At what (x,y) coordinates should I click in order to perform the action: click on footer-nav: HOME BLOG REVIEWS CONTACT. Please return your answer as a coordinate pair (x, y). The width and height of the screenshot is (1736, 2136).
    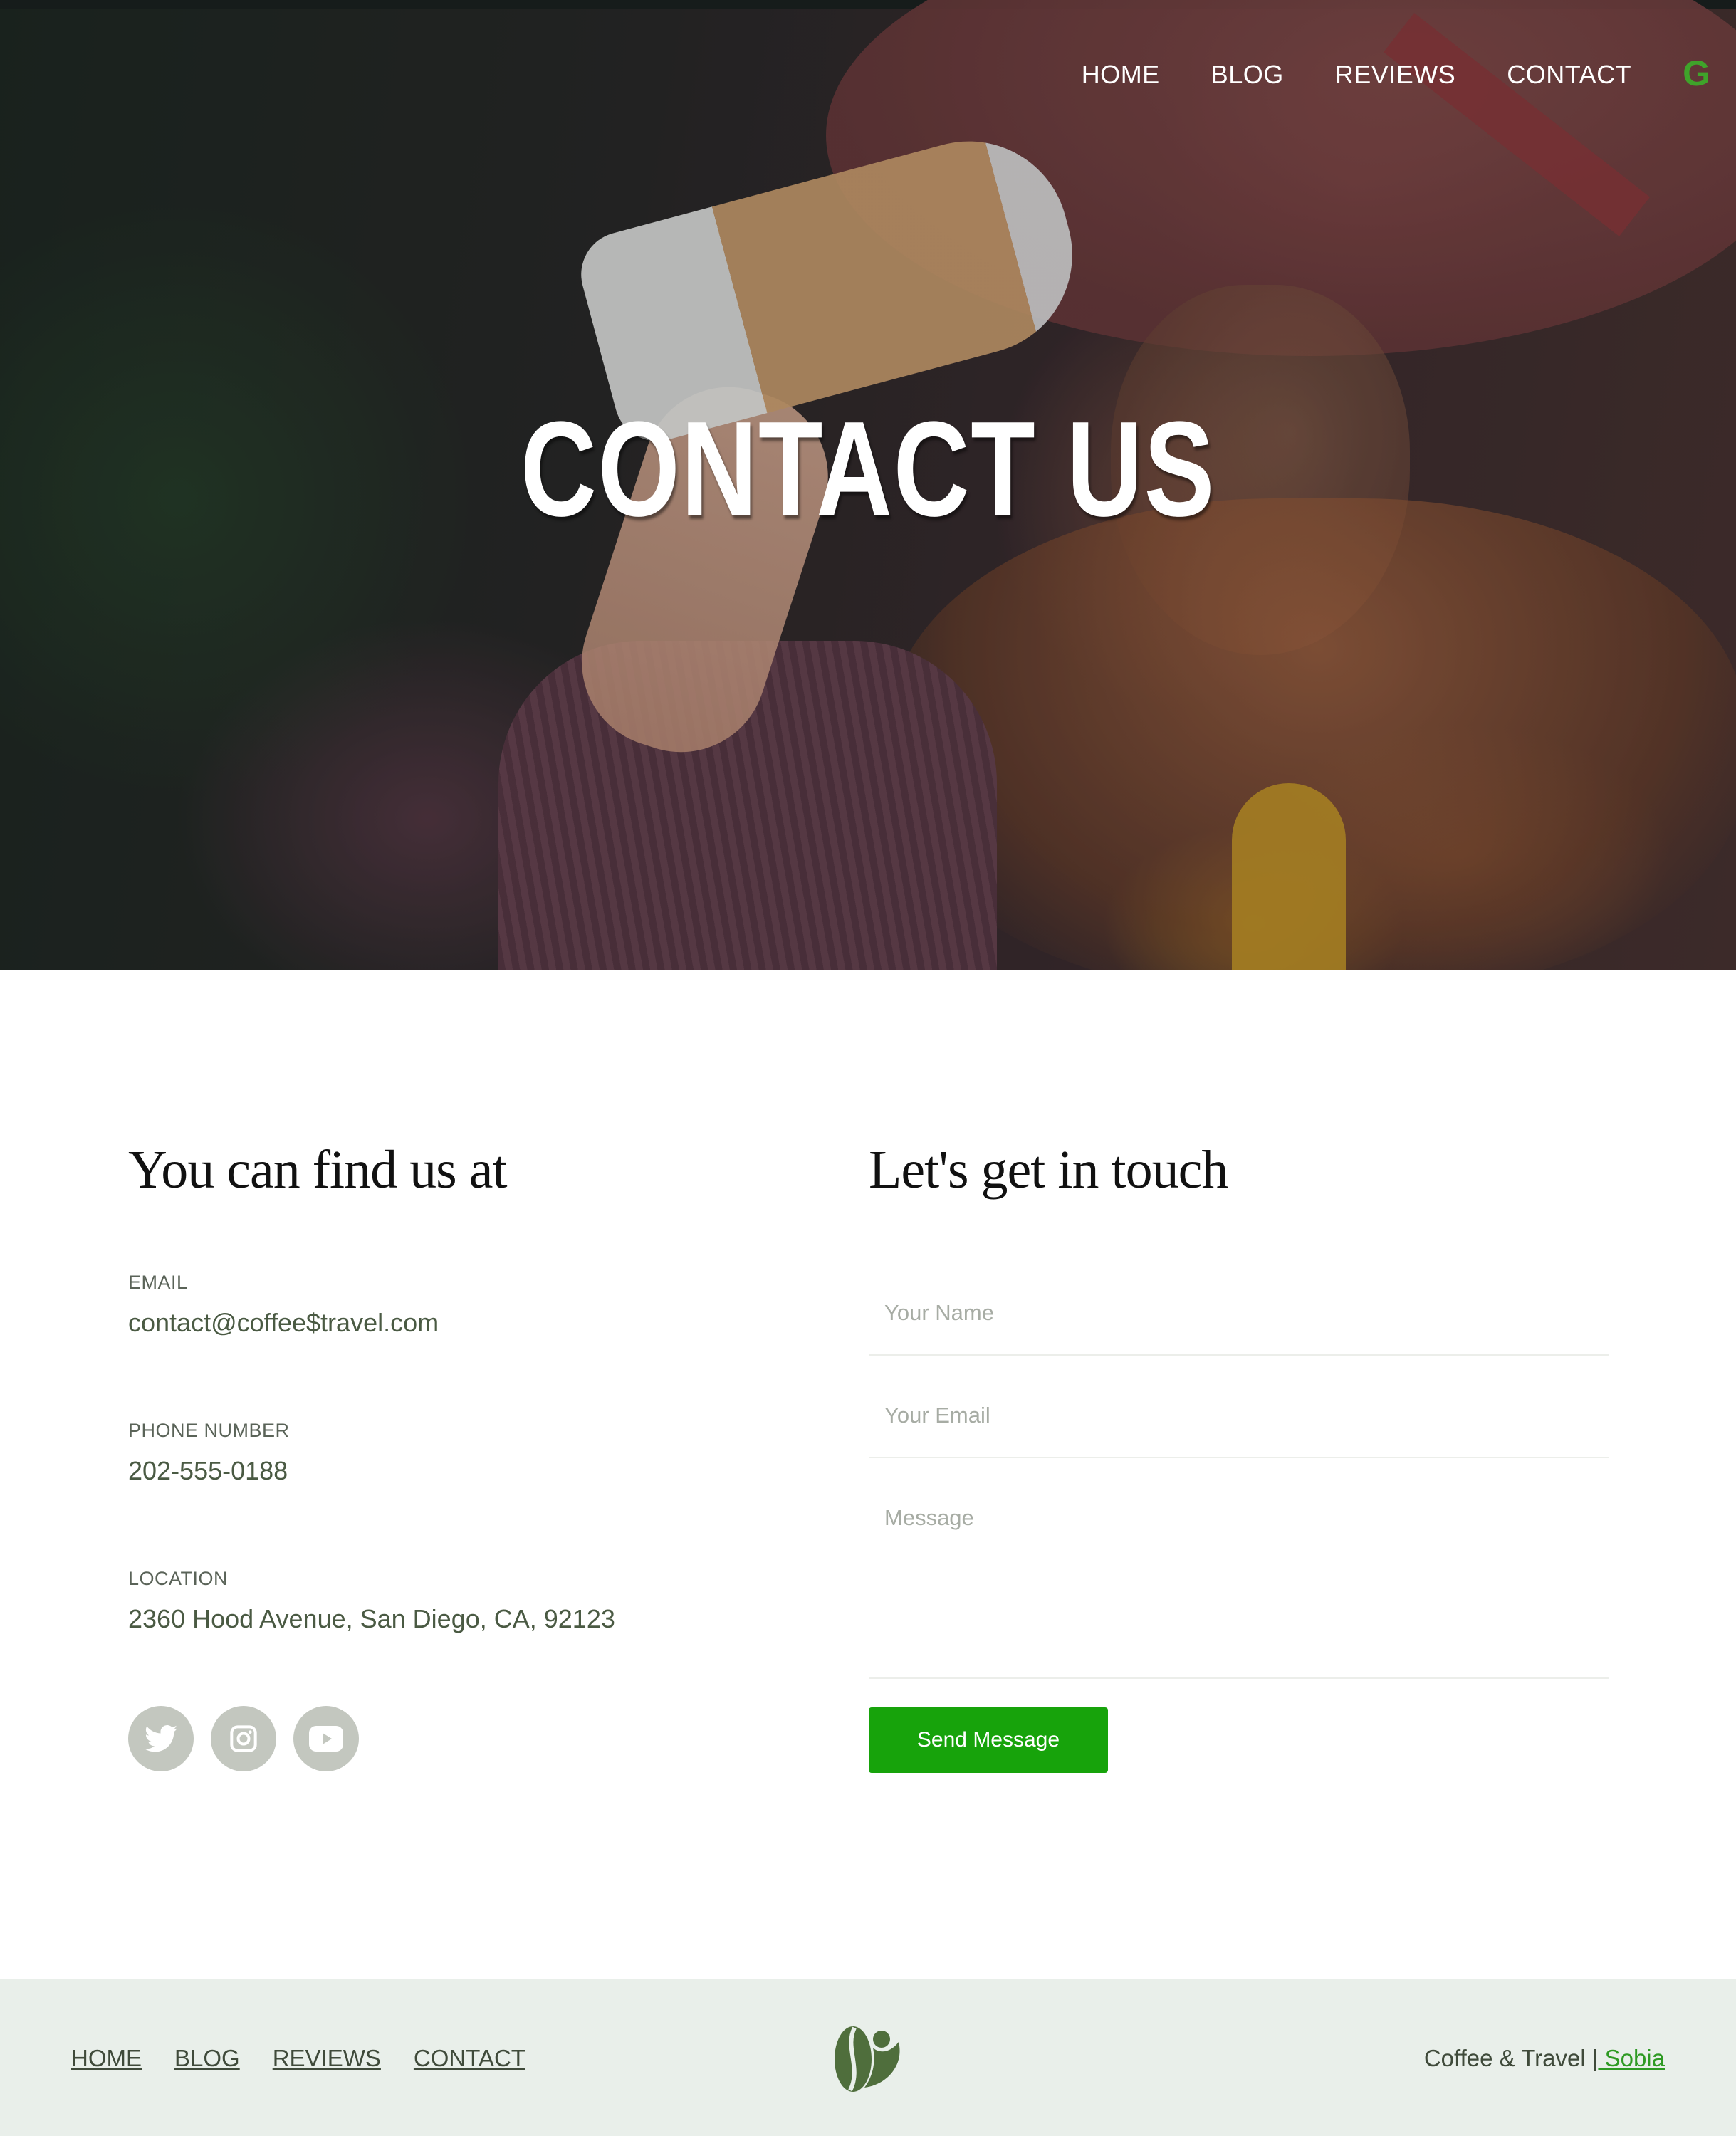
    Looking at the image, I should click on (314, 2058).